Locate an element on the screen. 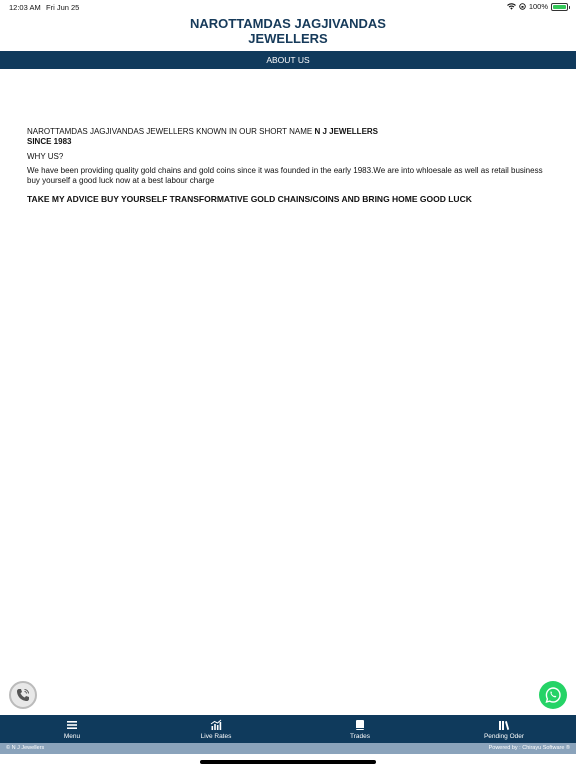  nav-pending-oder-label: Pending Oder is located at coordinates (504, 736).